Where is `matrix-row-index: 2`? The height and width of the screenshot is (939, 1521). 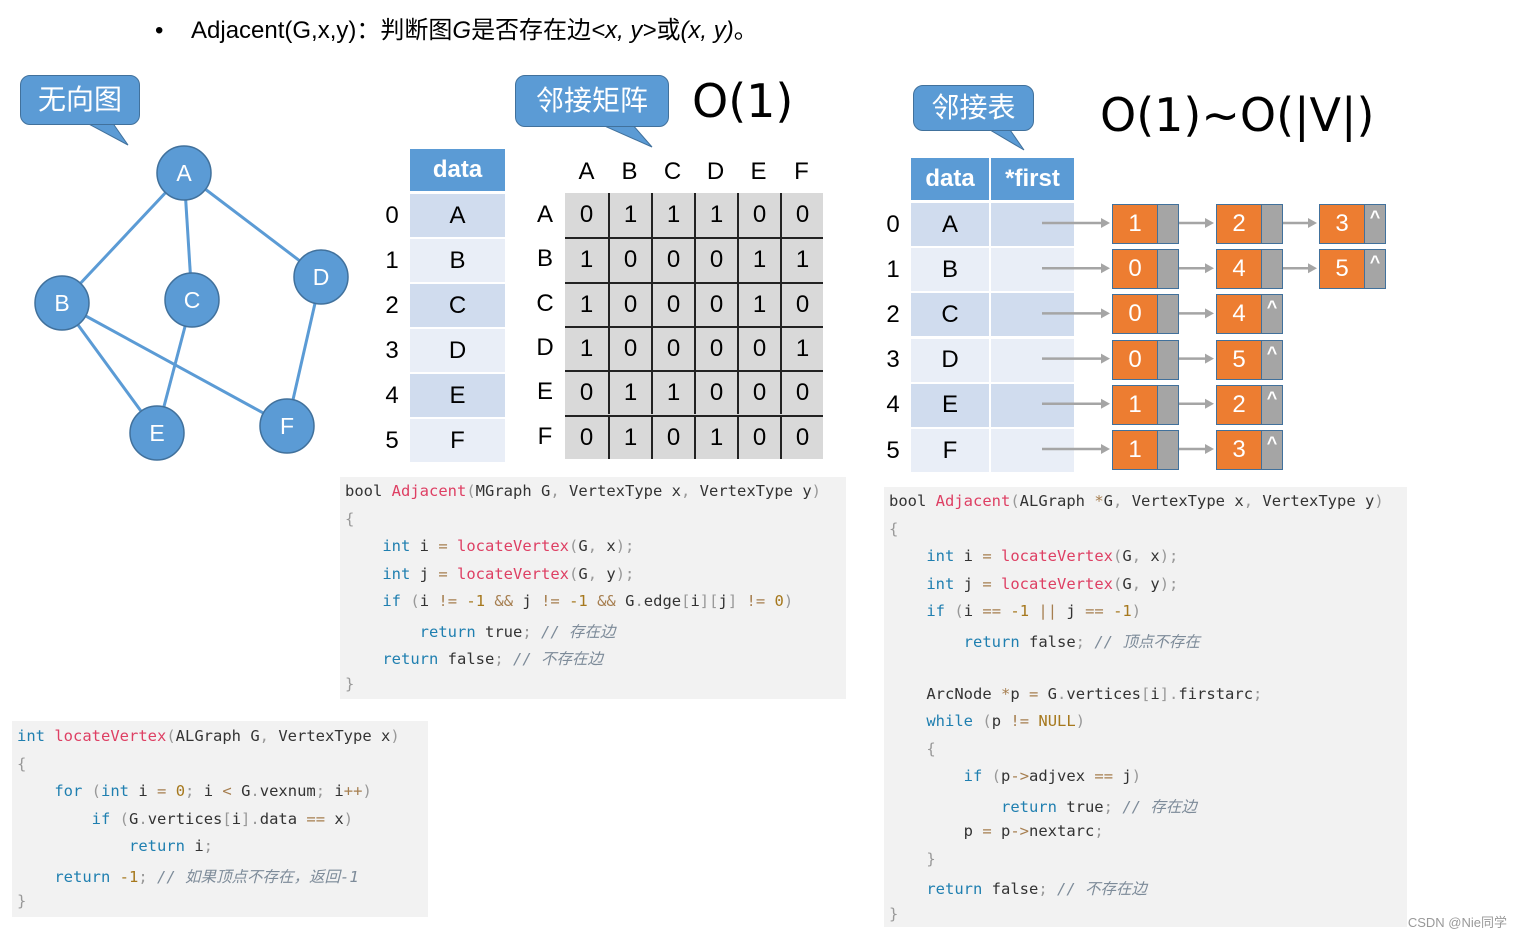
matrix-row-index: 2 is located at coordinates (392, 305).